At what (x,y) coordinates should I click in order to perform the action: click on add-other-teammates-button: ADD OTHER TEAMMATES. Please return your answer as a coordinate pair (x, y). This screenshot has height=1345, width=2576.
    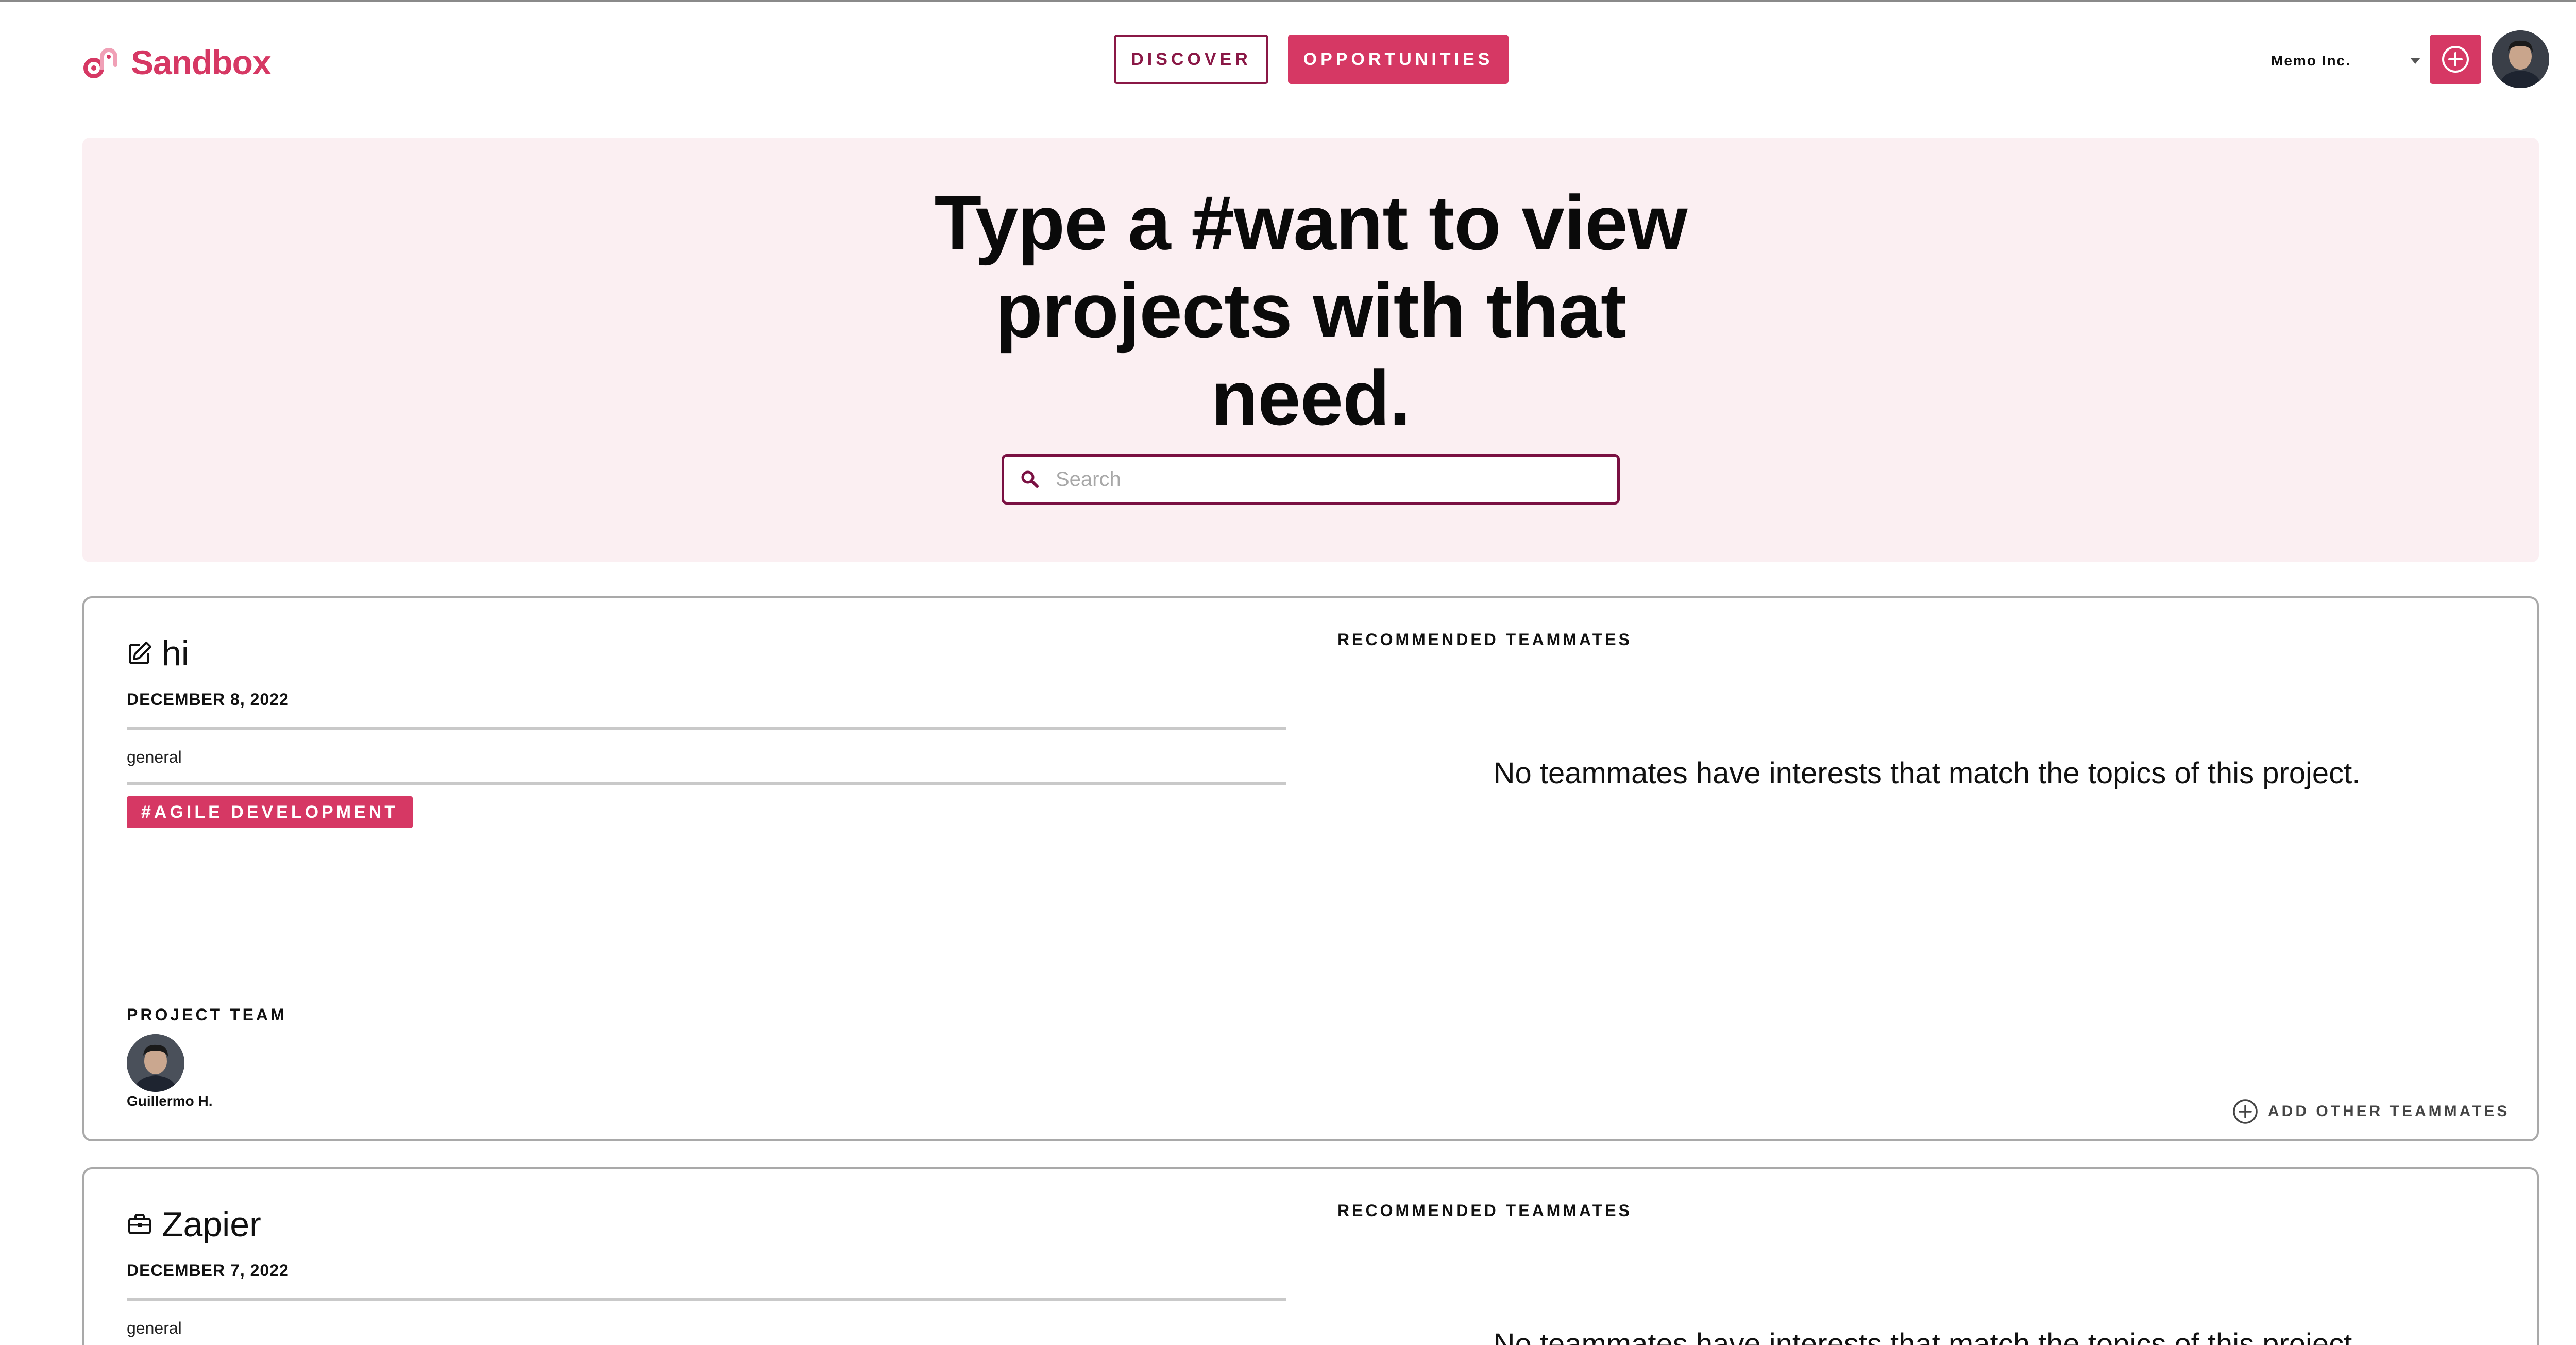
    Looking at the image, I should click on (2371, 1111).